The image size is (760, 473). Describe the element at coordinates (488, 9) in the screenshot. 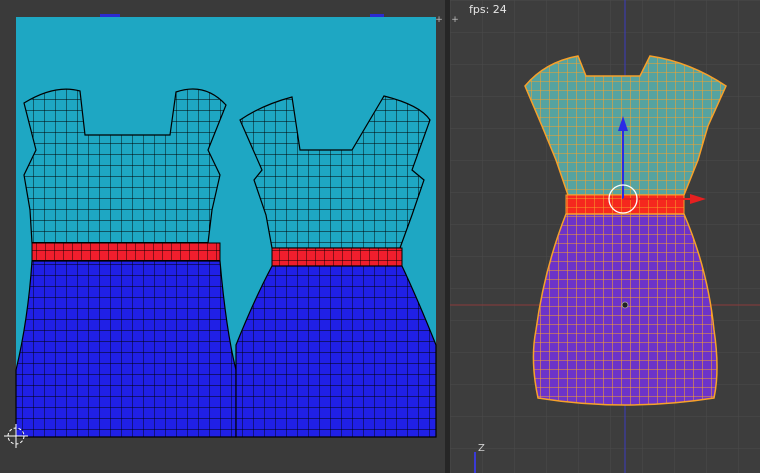

I see `fps-counter: fps: 24` at that location.